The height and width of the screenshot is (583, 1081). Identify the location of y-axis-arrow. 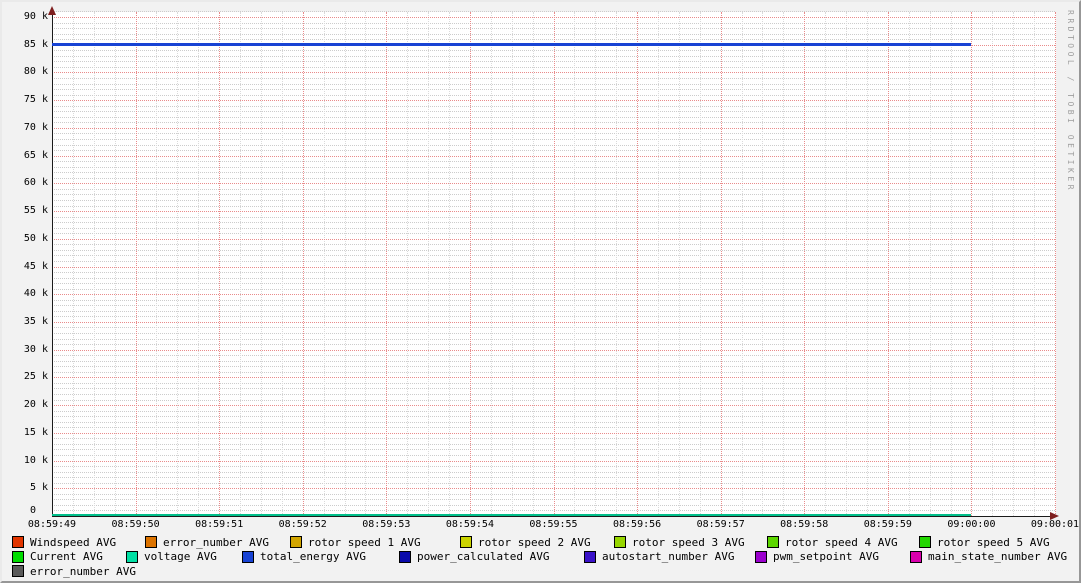
(52, 10).